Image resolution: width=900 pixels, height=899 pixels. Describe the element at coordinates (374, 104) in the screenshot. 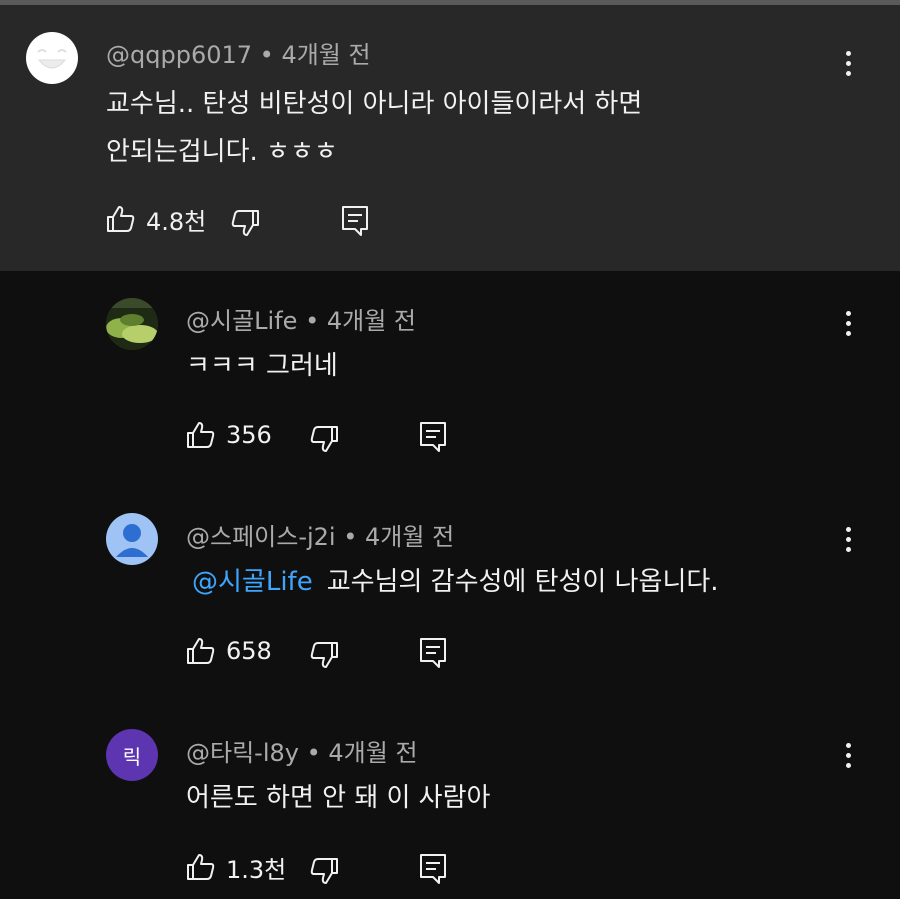

I see `comment-text-line-1: 교수님.. 탄성 비탄성이 아니라 아이들이라서 하면` at that location.